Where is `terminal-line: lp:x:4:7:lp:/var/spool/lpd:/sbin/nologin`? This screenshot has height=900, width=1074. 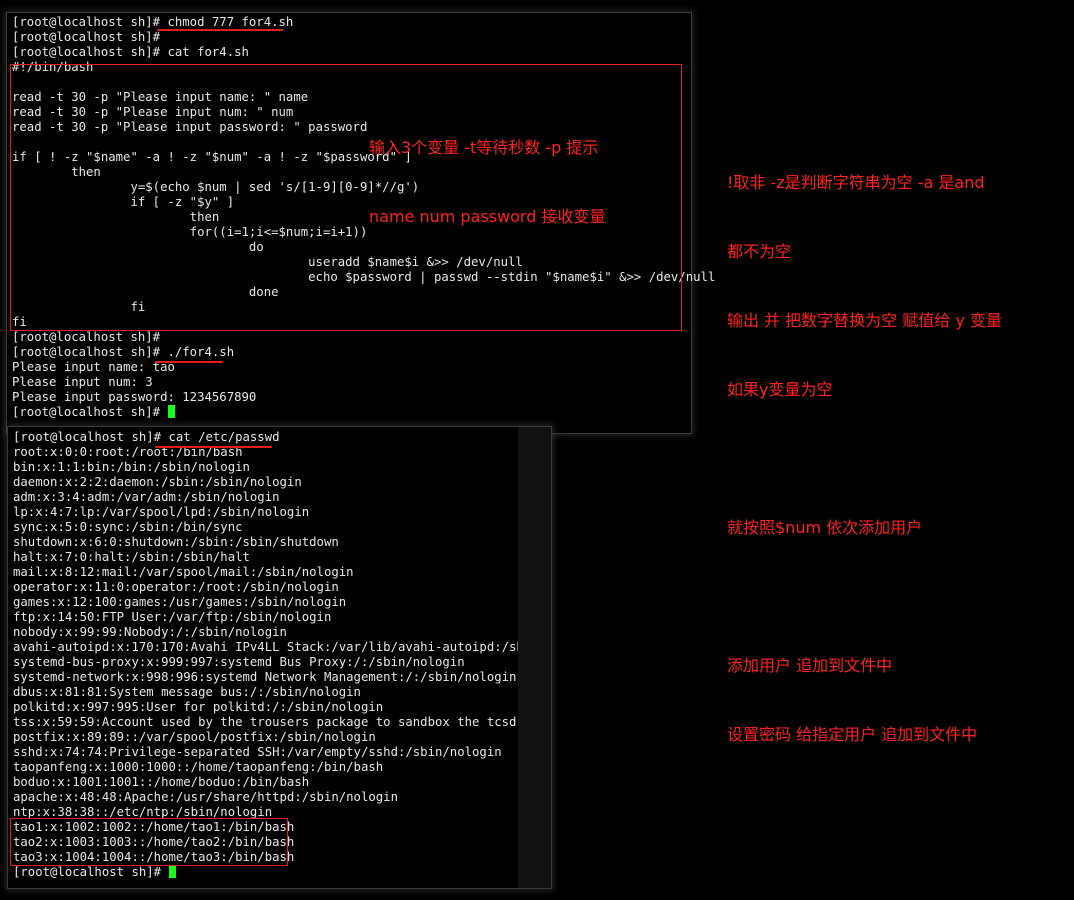
terminal-line: lp:x:4:7:lp:/var/spool/lpd:/sbin/nologin is located at coordinates (161, 512).